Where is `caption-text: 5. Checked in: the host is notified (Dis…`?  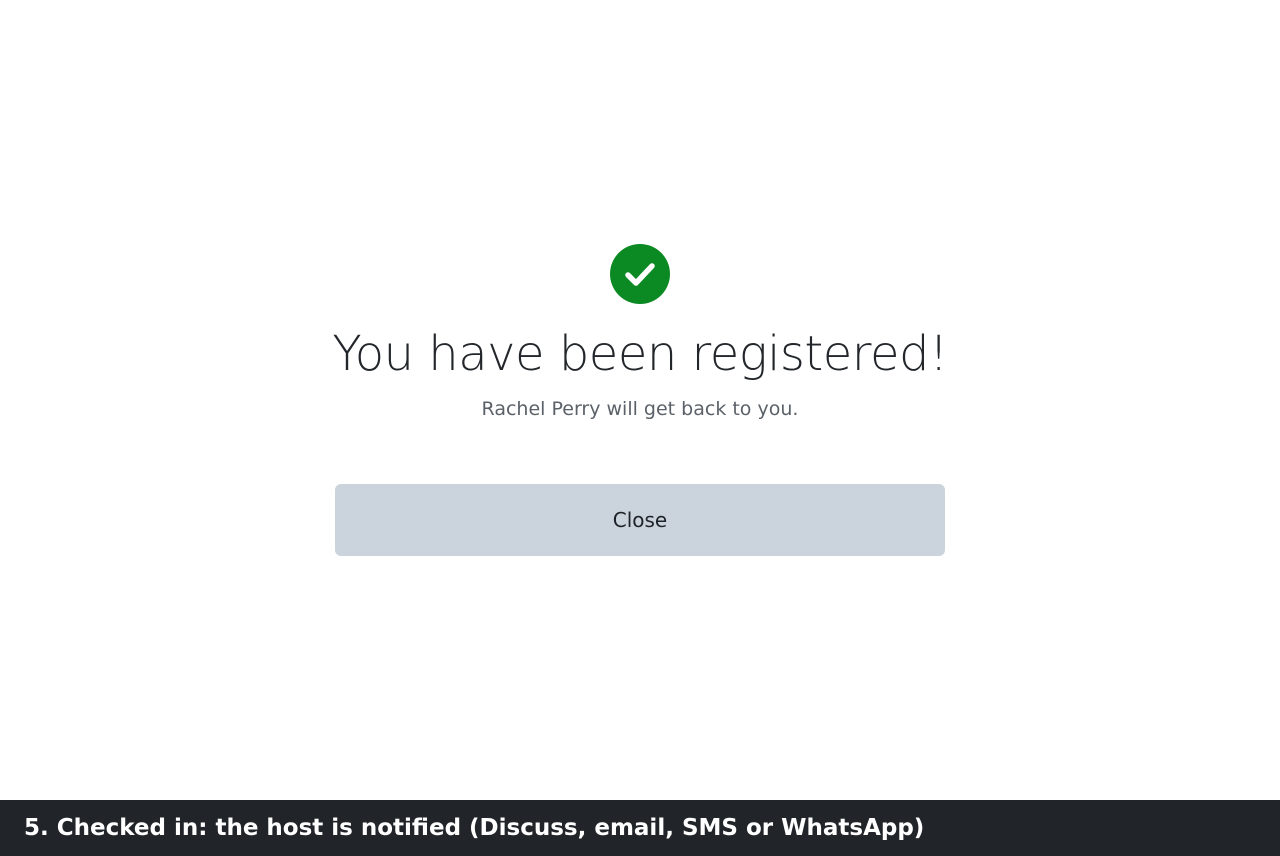 caption-text: 5. Checked in: the host is notified (Dis… is located at coordinates (474, 828).